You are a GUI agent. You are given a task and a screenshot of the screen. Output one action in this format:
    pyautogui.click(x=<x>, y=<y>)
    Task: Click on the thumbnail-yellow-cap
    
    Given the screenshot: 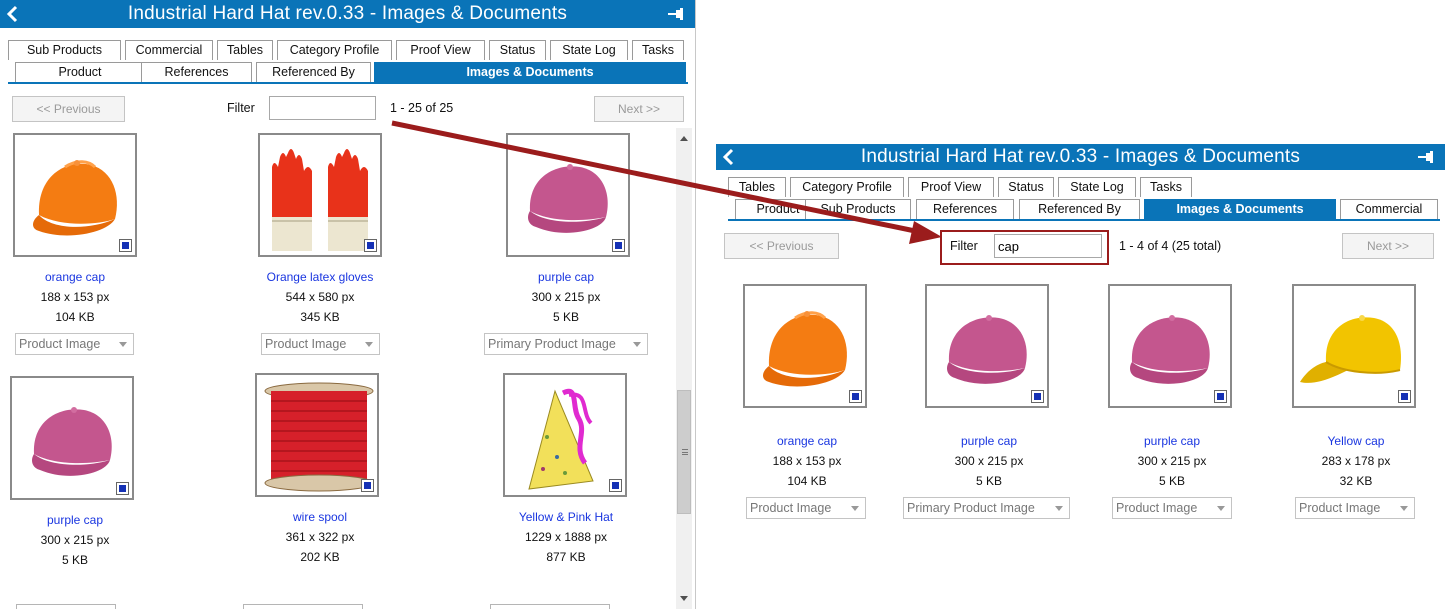 What is the action you would take?
    pyautogui.click(x=1354, y=346)
    